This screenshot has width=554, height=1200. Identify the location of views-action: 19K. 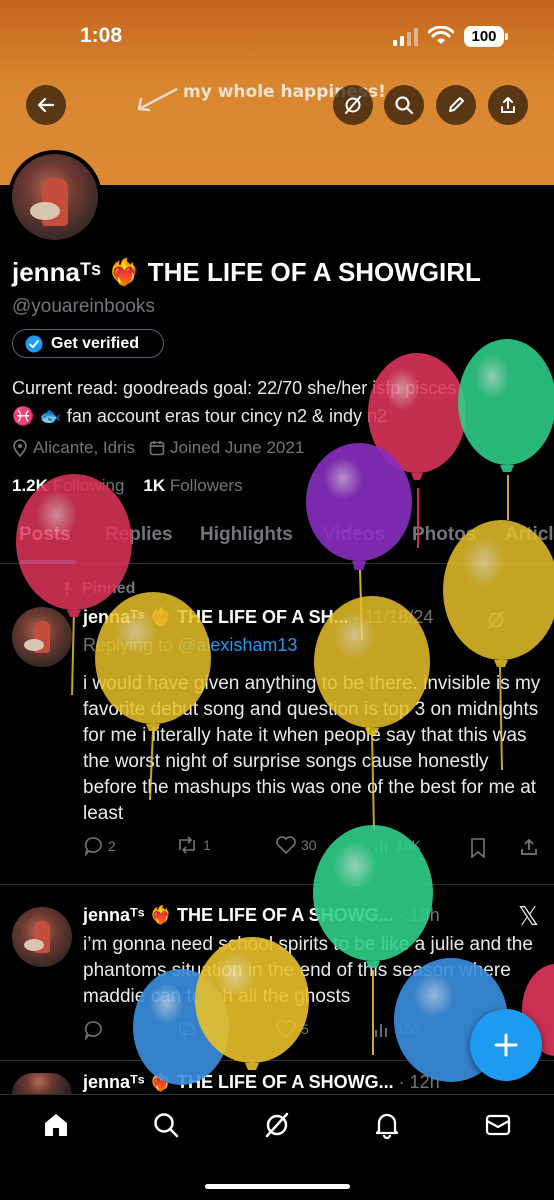
(397, 845).